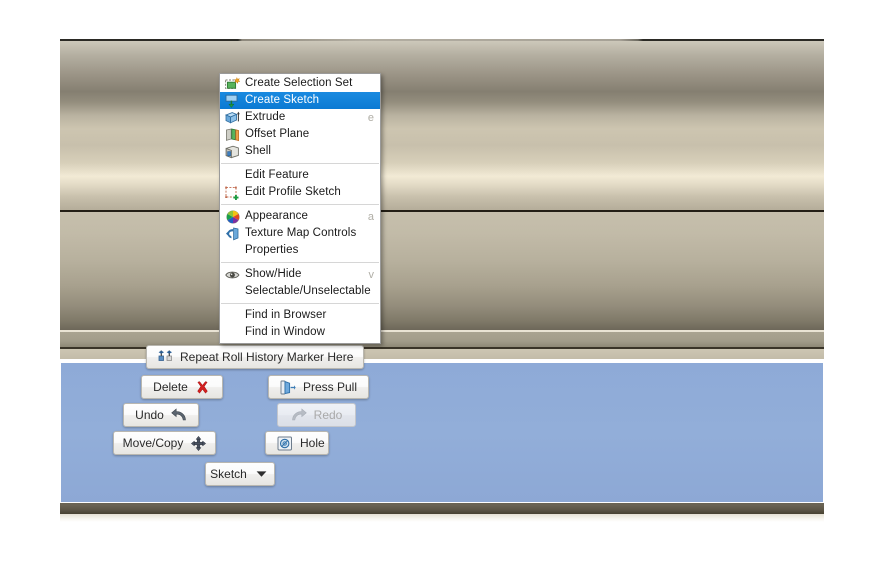 The image size is (875, 564). Describe the element at coordinates (232, 135) in the screenshot. I see `offset-plane-icon` at that location.